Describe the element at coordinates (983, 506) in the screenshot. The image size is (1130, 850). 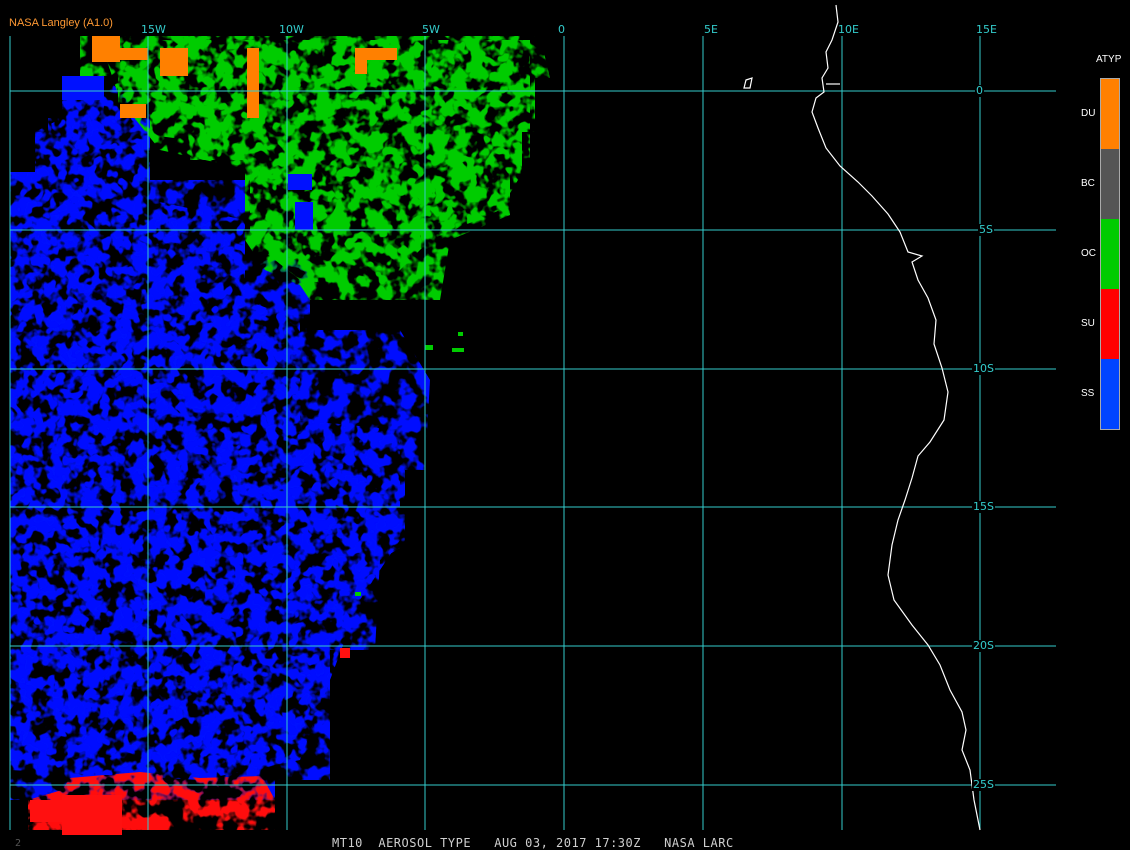
I see `lat-label-15s: 15S` at that location.